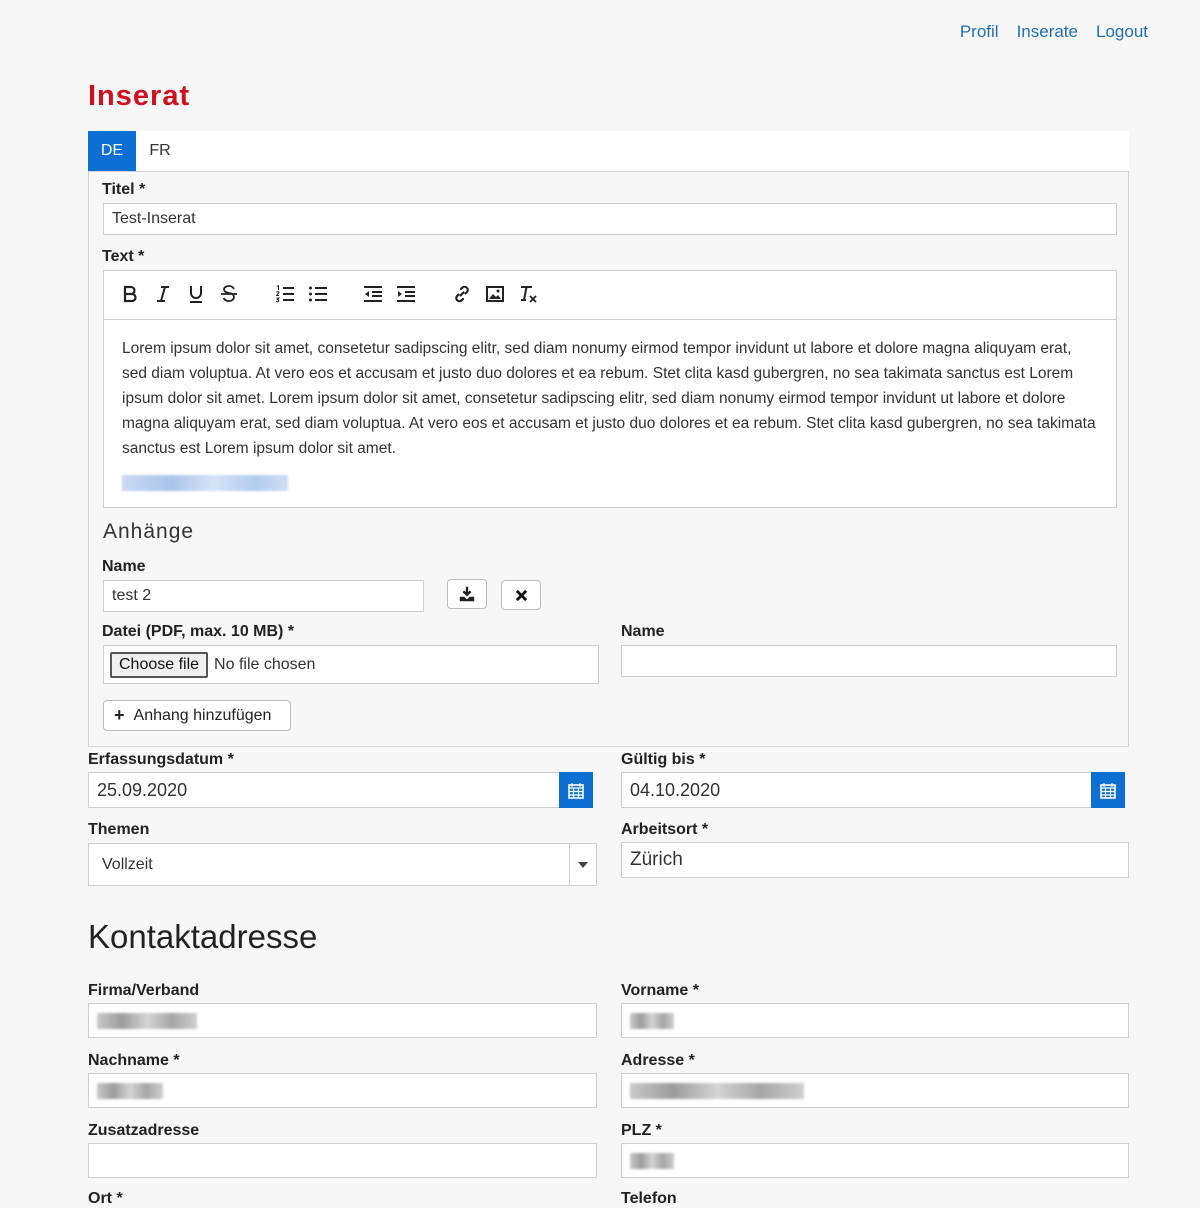 Image resolution: width=1200 pixels, height=1208 pixels. Describe the element at coordinates (196, 294) in the screenshot. I see `underline-icon` at that location.